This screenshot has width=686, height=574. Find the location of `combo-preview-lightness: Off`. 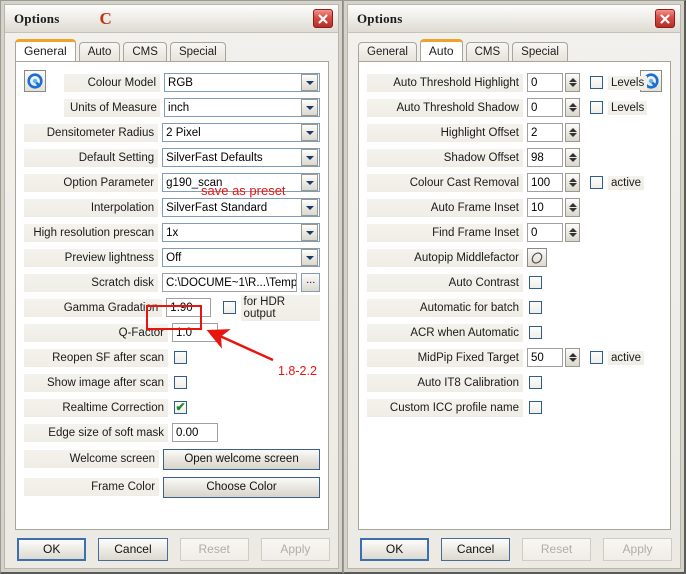

combo-preview-lightness: Off is located at coordinates (241, 257).